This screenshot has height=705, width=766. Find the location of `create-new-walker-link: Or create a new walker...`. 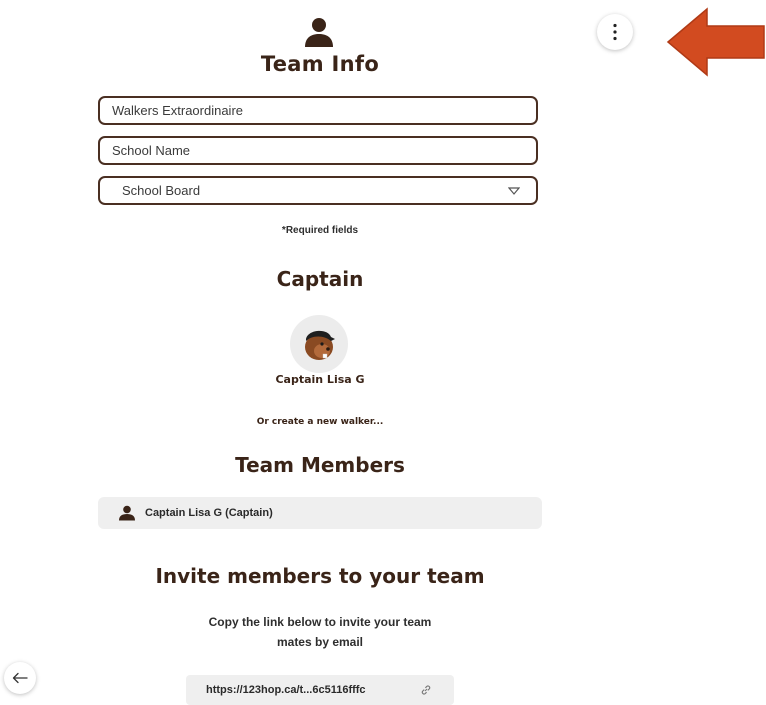

create-new-walker-link: Or create a new walker... is located at coordinates (320, 422).